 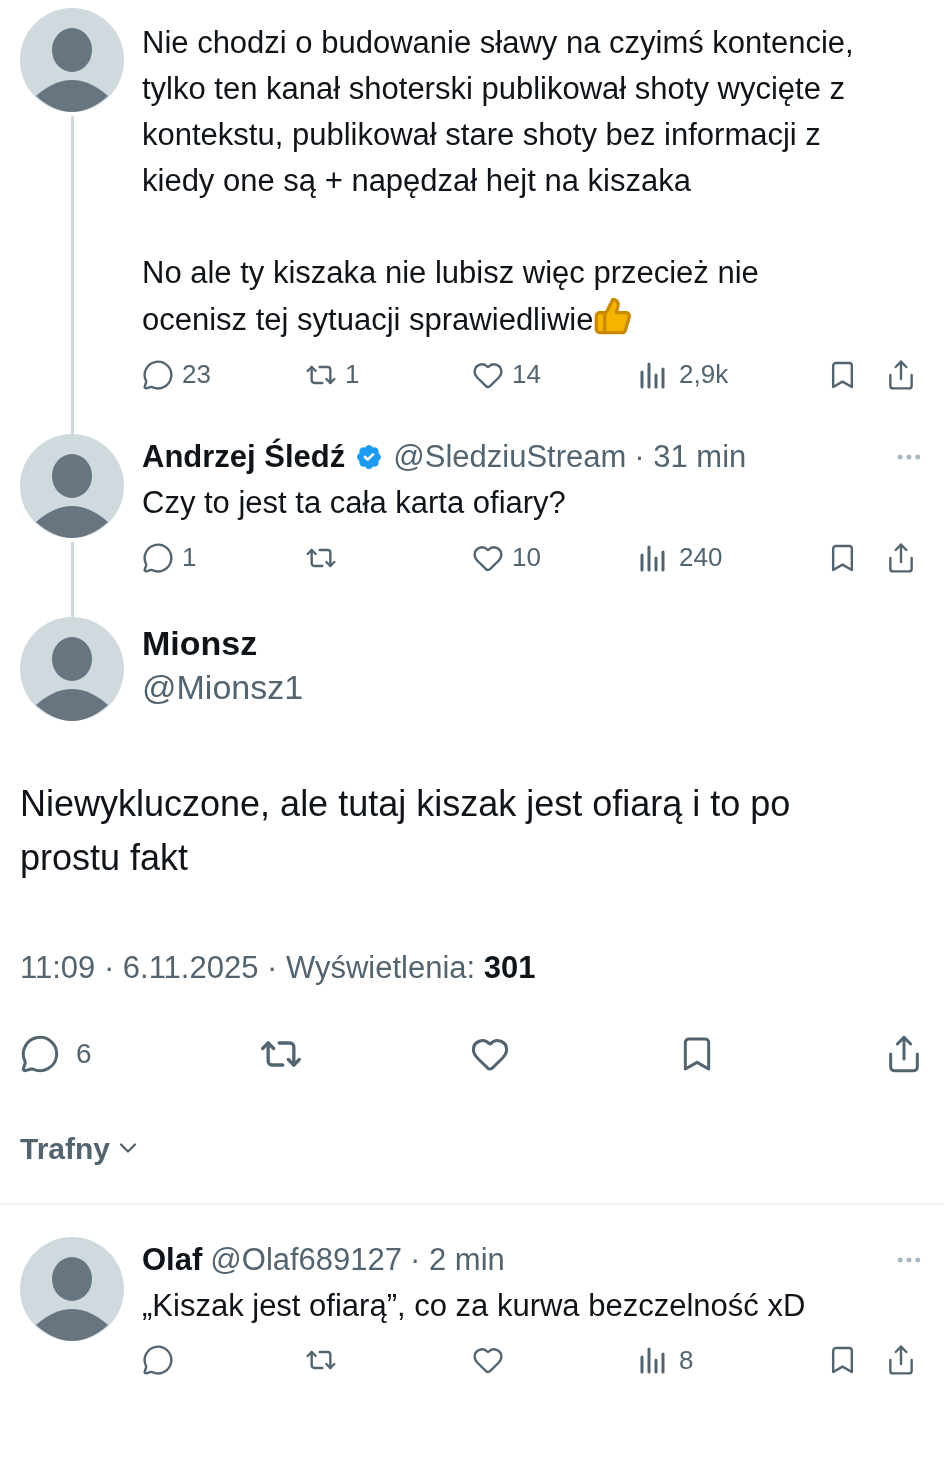 What do you see at coordinates (510, 457) in the screenshot?
I see `user-handle: @SledziuStream` at bounding box center [510, 457].